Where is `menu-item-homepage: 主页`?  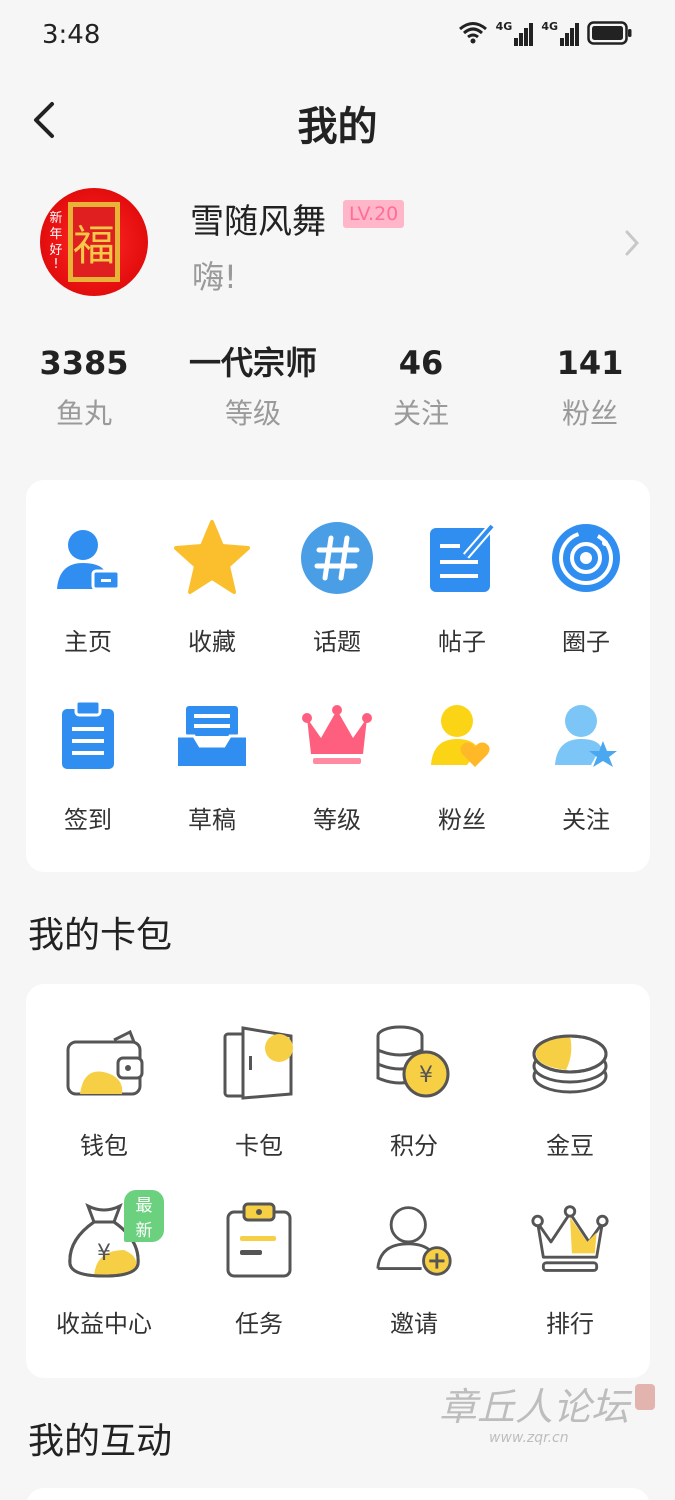
menu-item-homepage: 主页 is located at coordinates (88, 587).